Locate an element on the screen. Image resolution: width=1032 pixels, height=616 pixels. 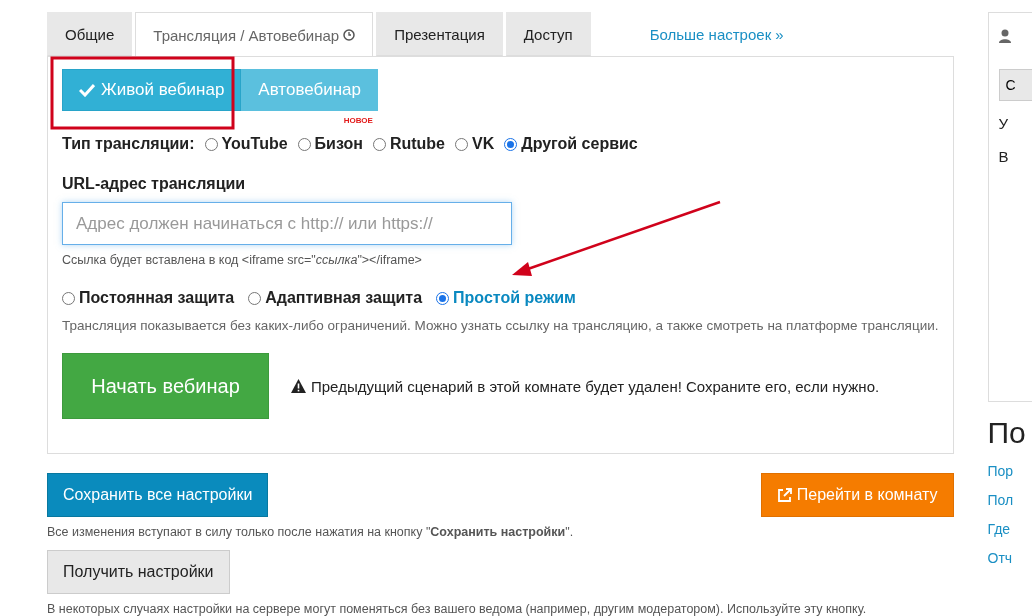
user-icon is located at coordinates (1004, 36).